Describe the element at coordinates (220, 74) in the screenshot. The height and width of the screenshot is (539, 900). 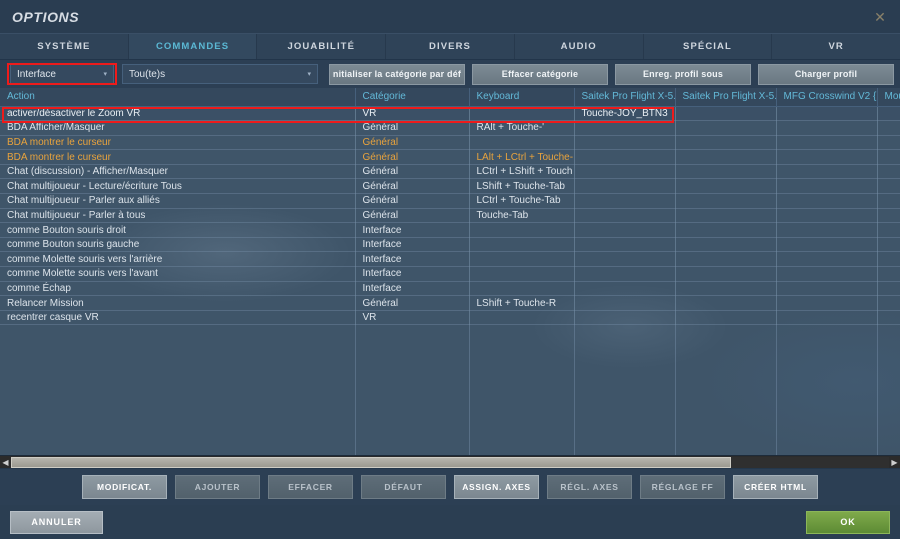
I see `device-filter-dropdown: Tou(te)s ▾` at that location.